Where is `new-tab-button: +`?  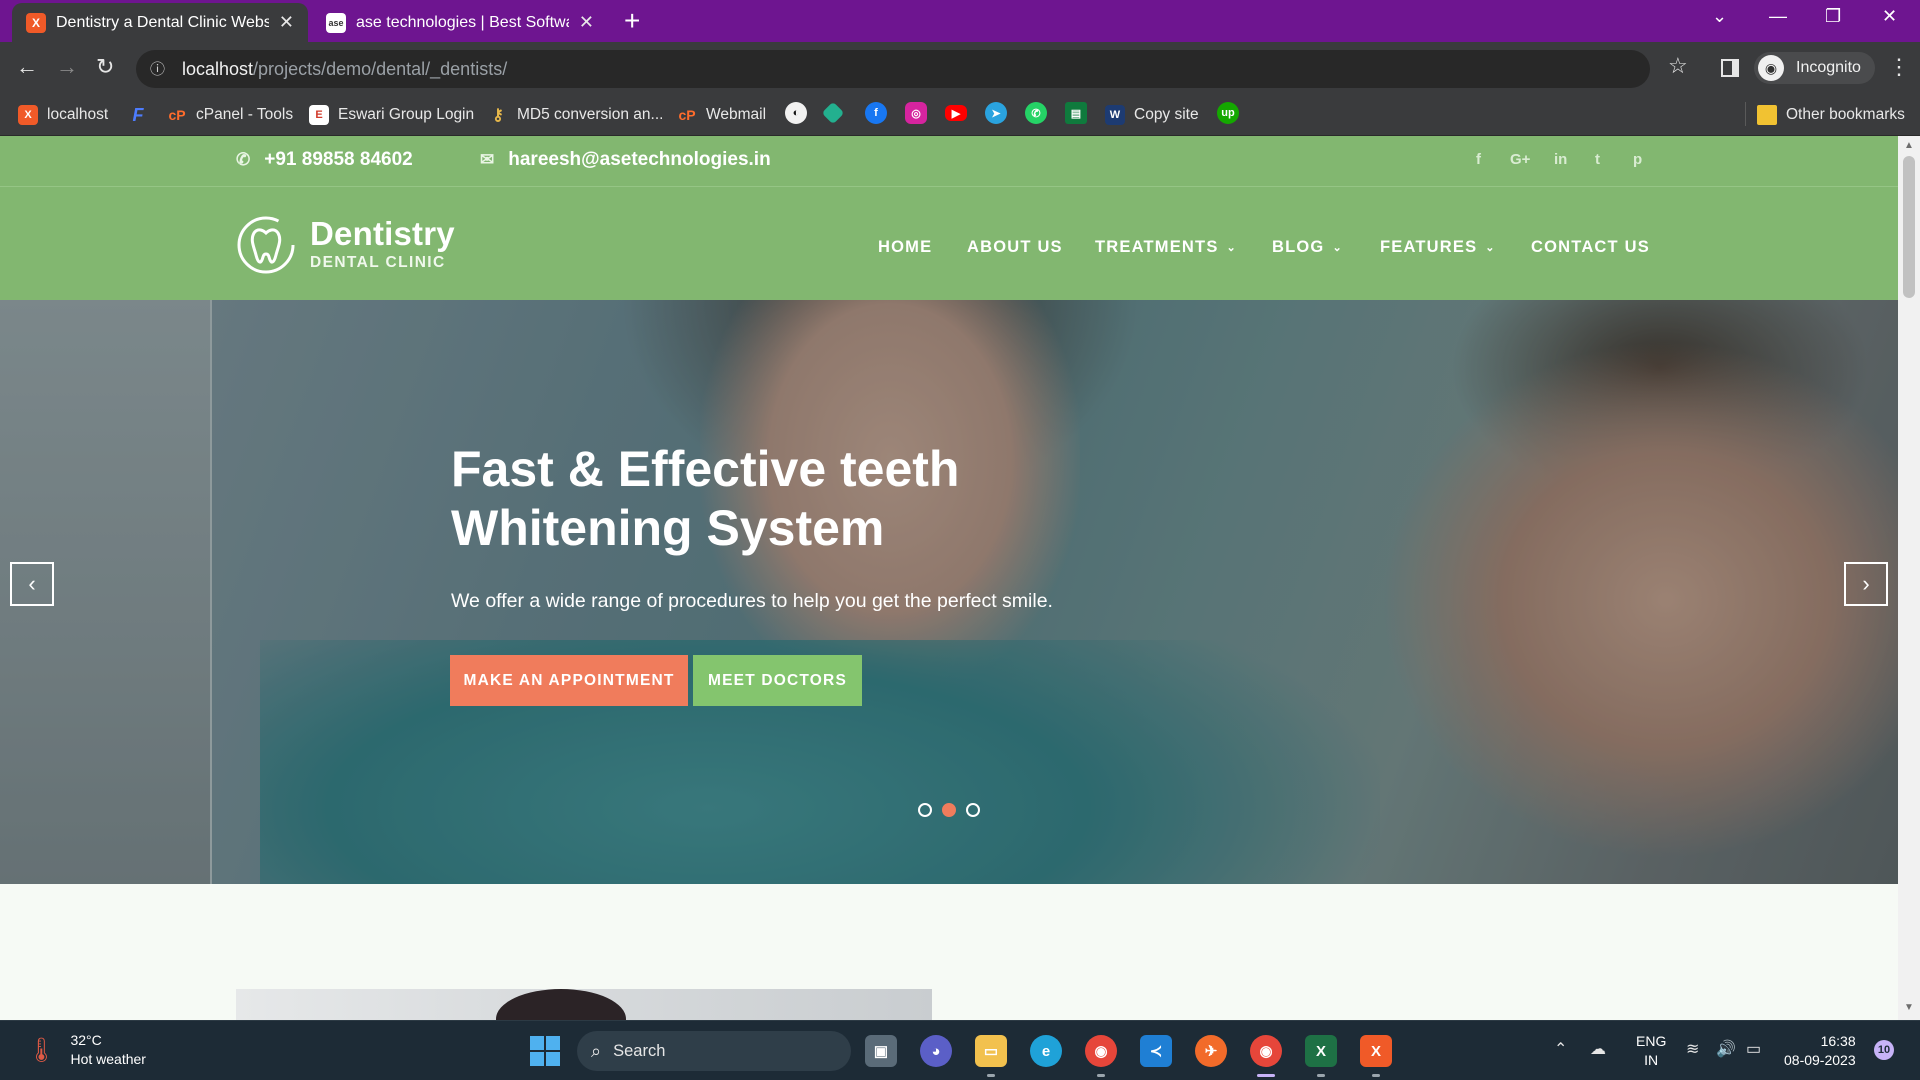 new-tab-button: + is located at coordinates (632, 21).